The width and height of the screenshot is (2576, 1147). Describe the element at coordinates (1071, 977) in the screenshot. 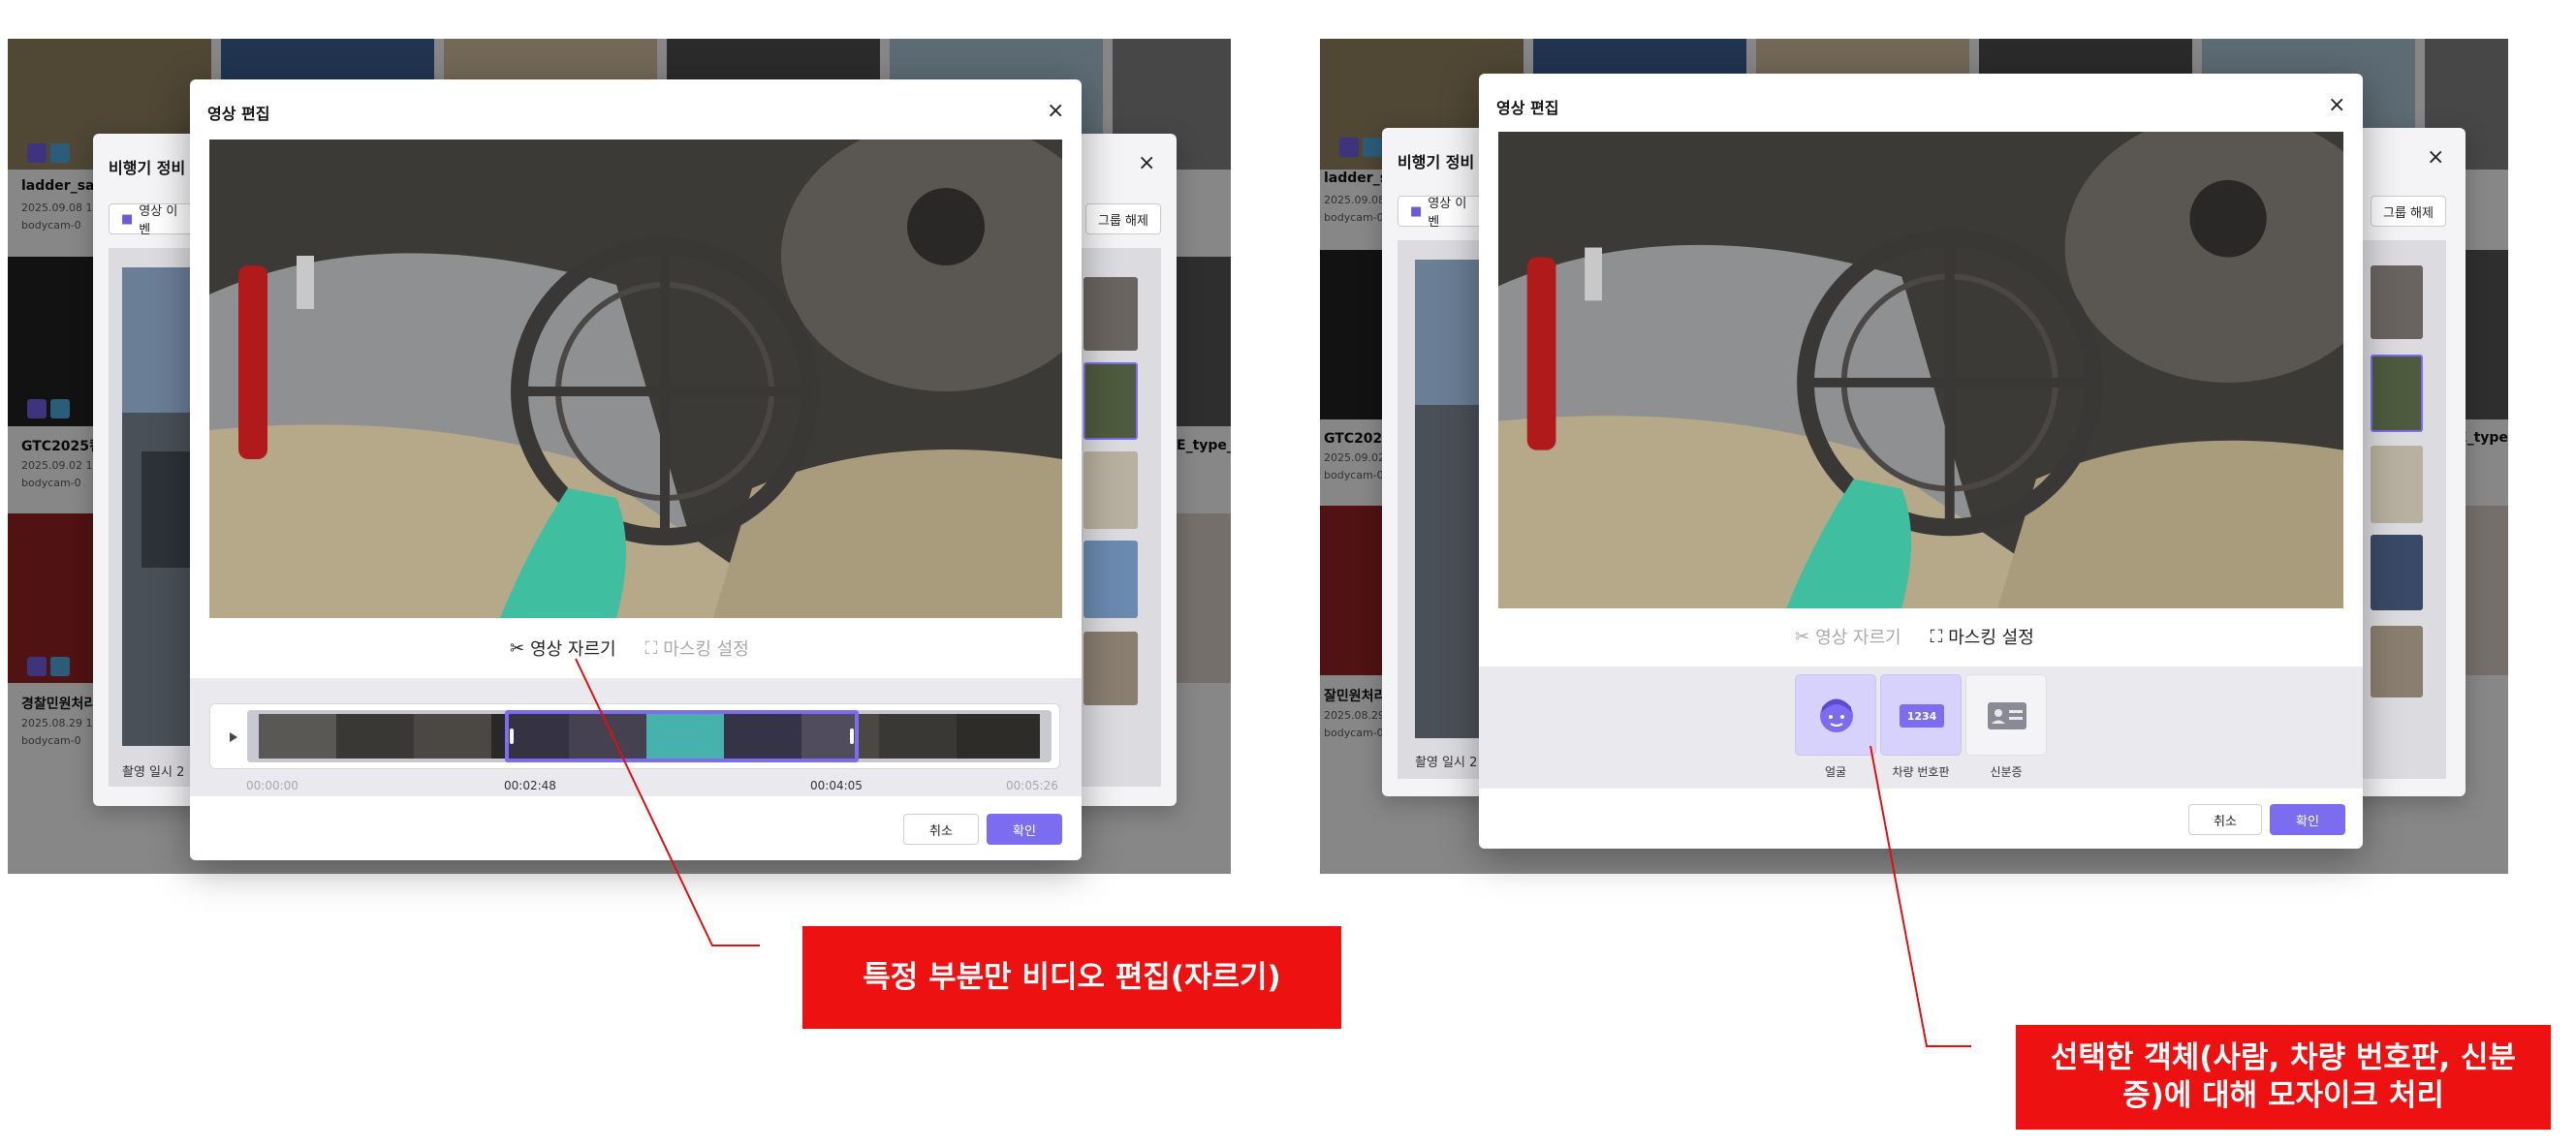

I see `left-callout-label: 특정 부분만 비디오 편집(자르기)` at that location.